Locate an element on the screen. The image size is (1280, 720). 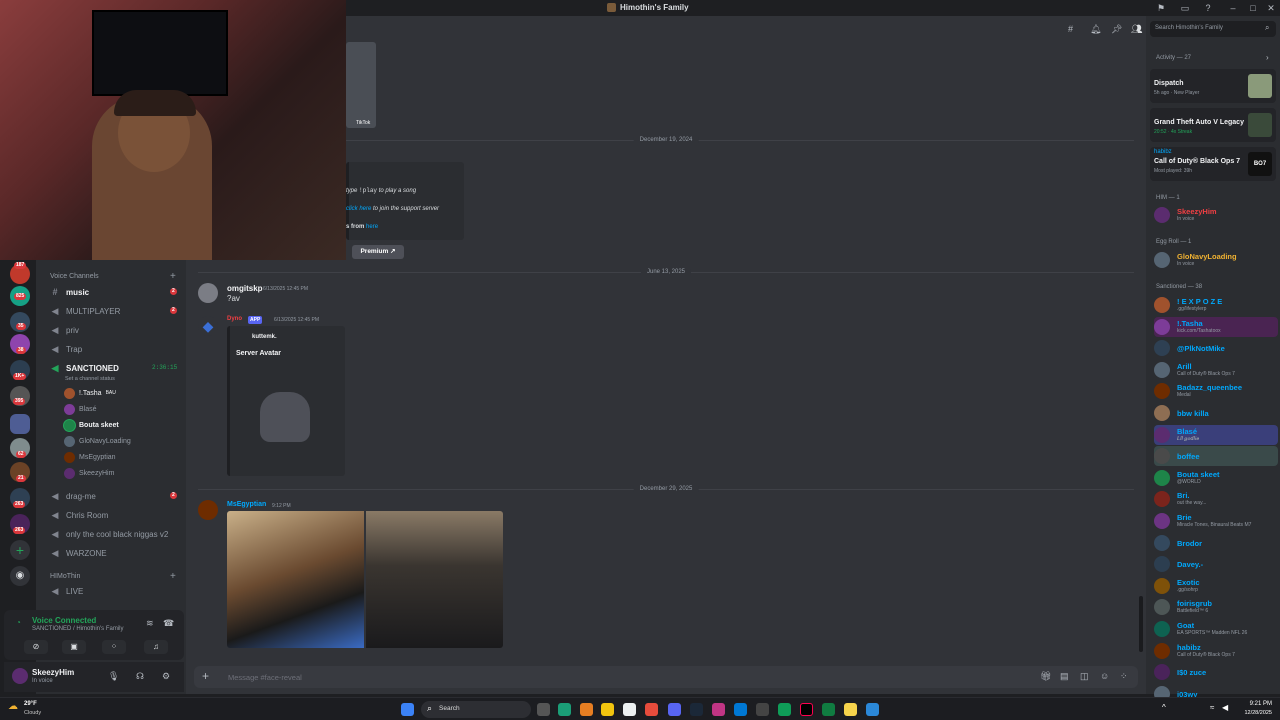
voice-location: SANCTIONED / Himothin's Family is located at coordinates (78, 629).